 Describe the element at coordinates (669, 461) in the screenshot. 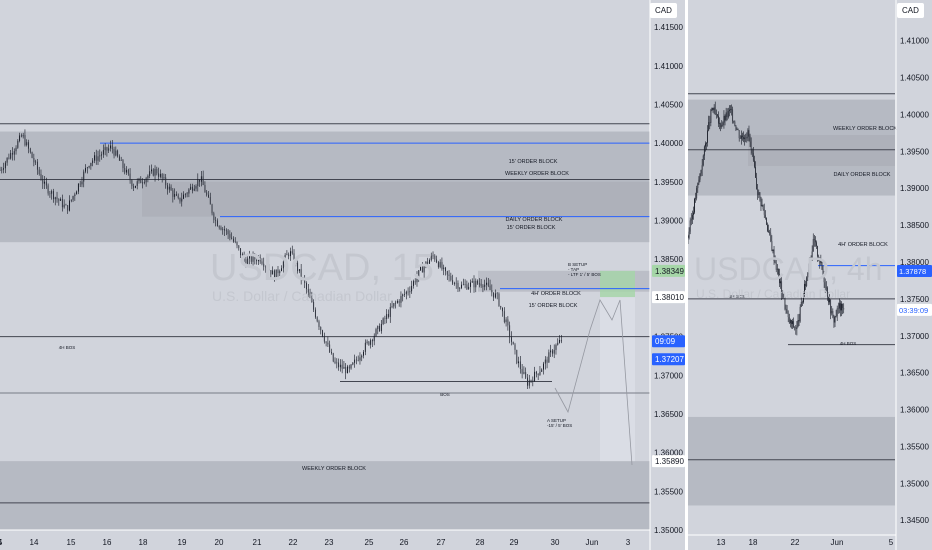

I see `weekly-low-tag: 1.35890` at that location.